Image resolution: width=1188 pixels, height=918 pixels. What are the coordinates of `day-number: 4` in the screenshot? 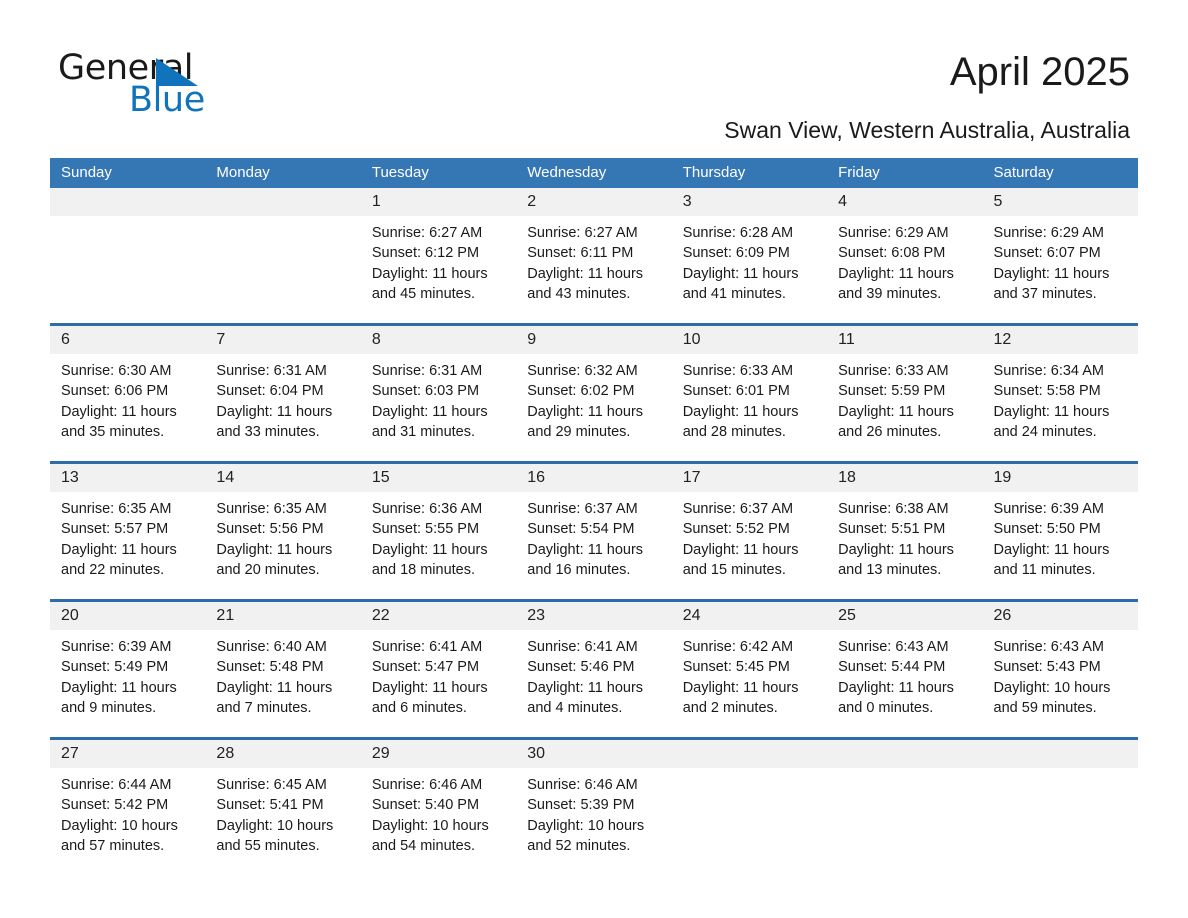 It's located at (904, 202).